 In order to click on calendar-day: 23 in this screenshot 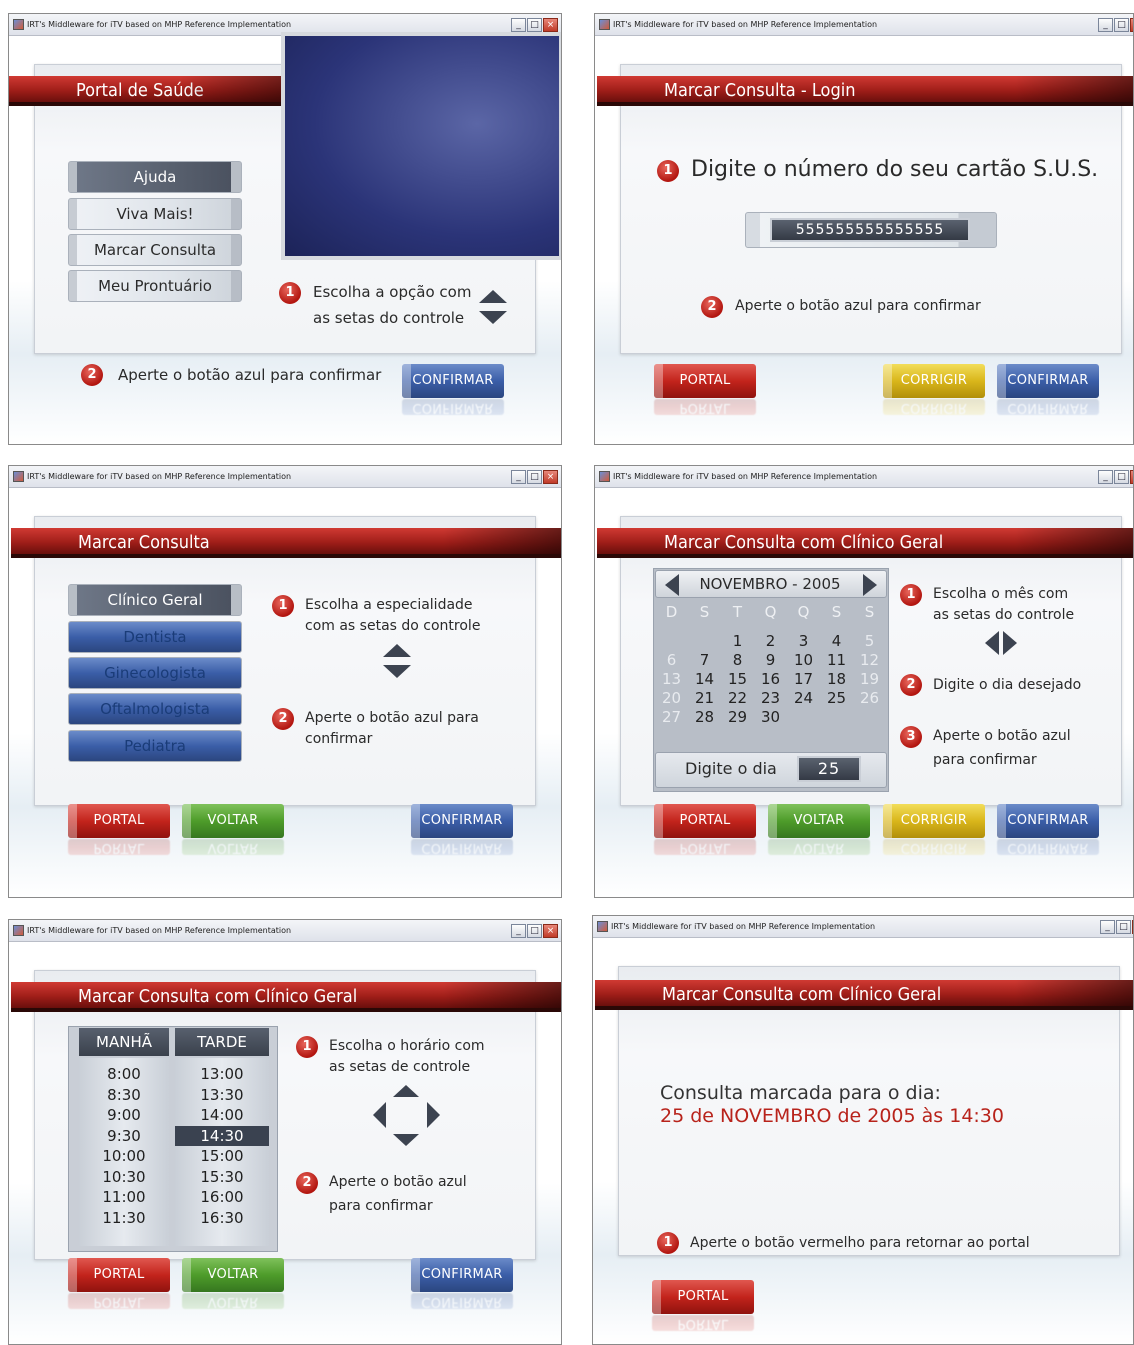, I will do `click(770, 698)`.